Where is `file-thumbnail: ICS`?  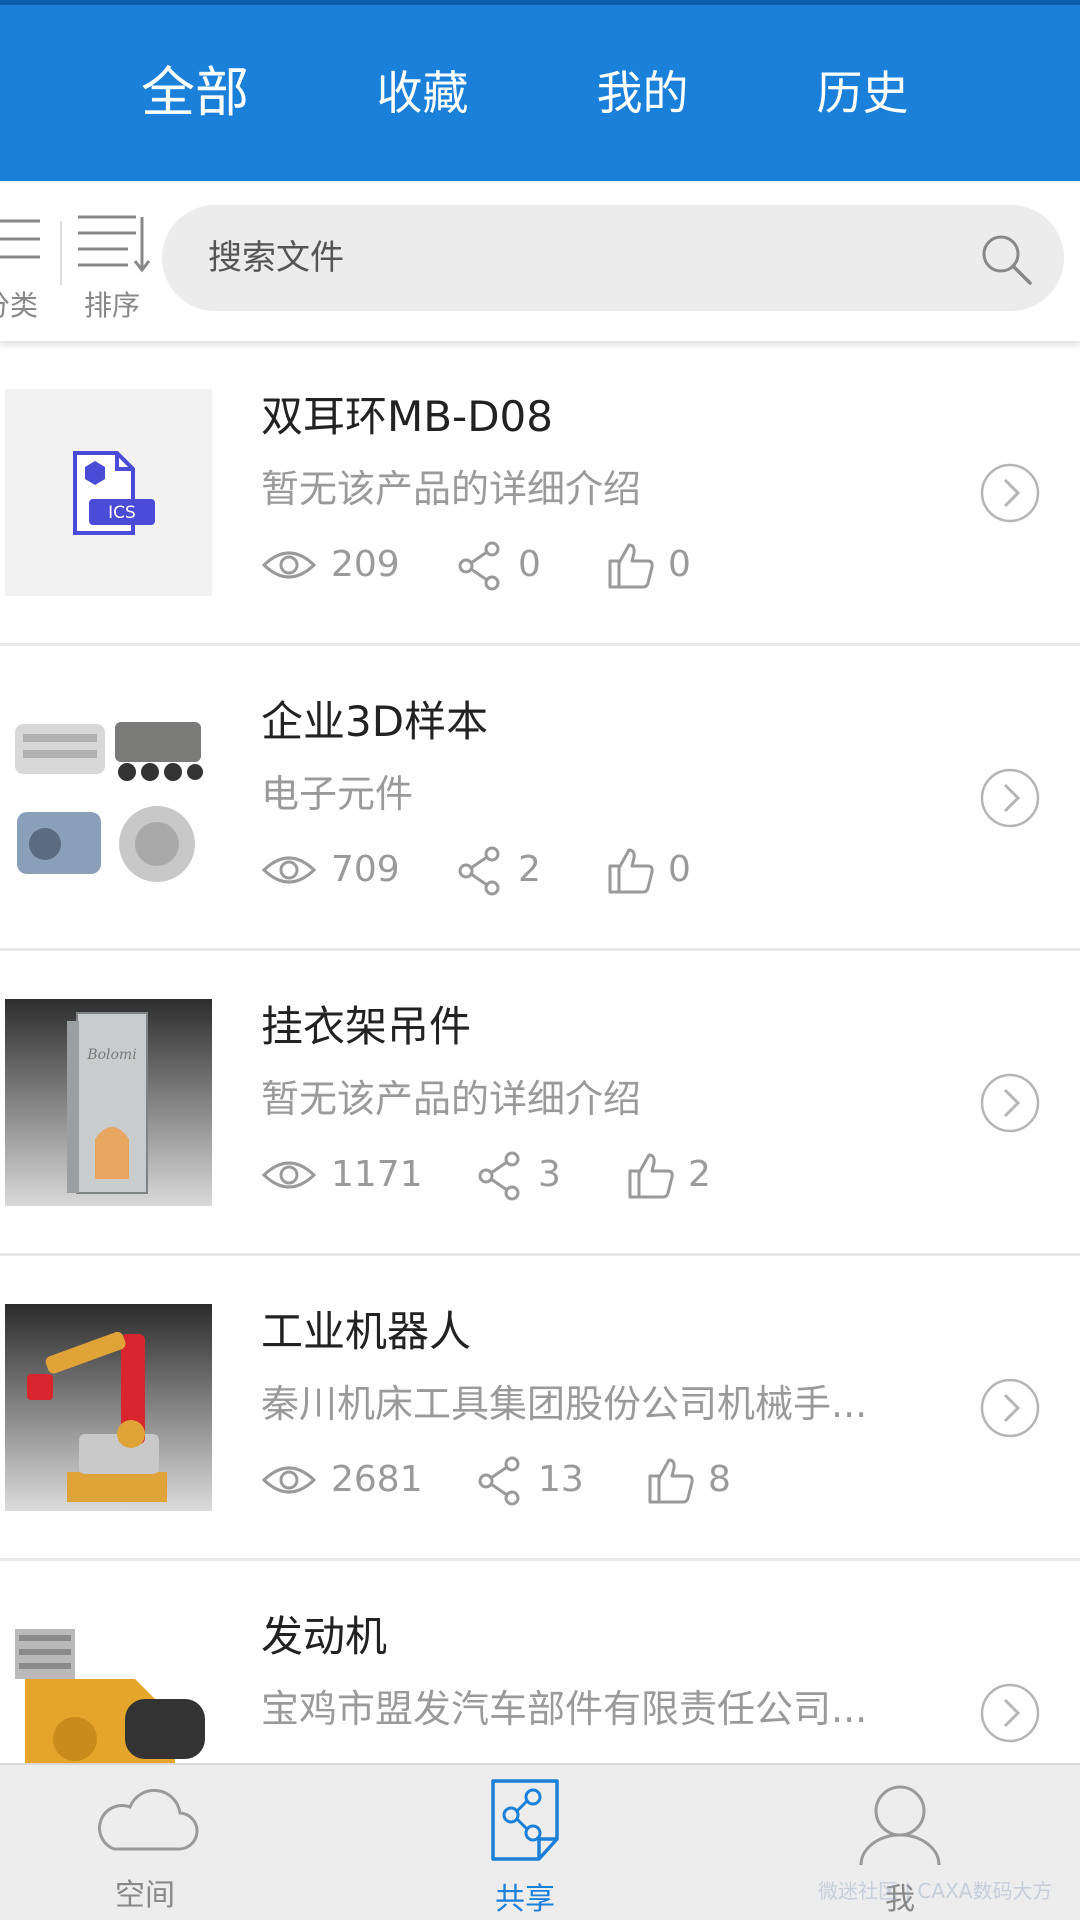
file-thumbnail: ICS is located at coordinates (108, 492).